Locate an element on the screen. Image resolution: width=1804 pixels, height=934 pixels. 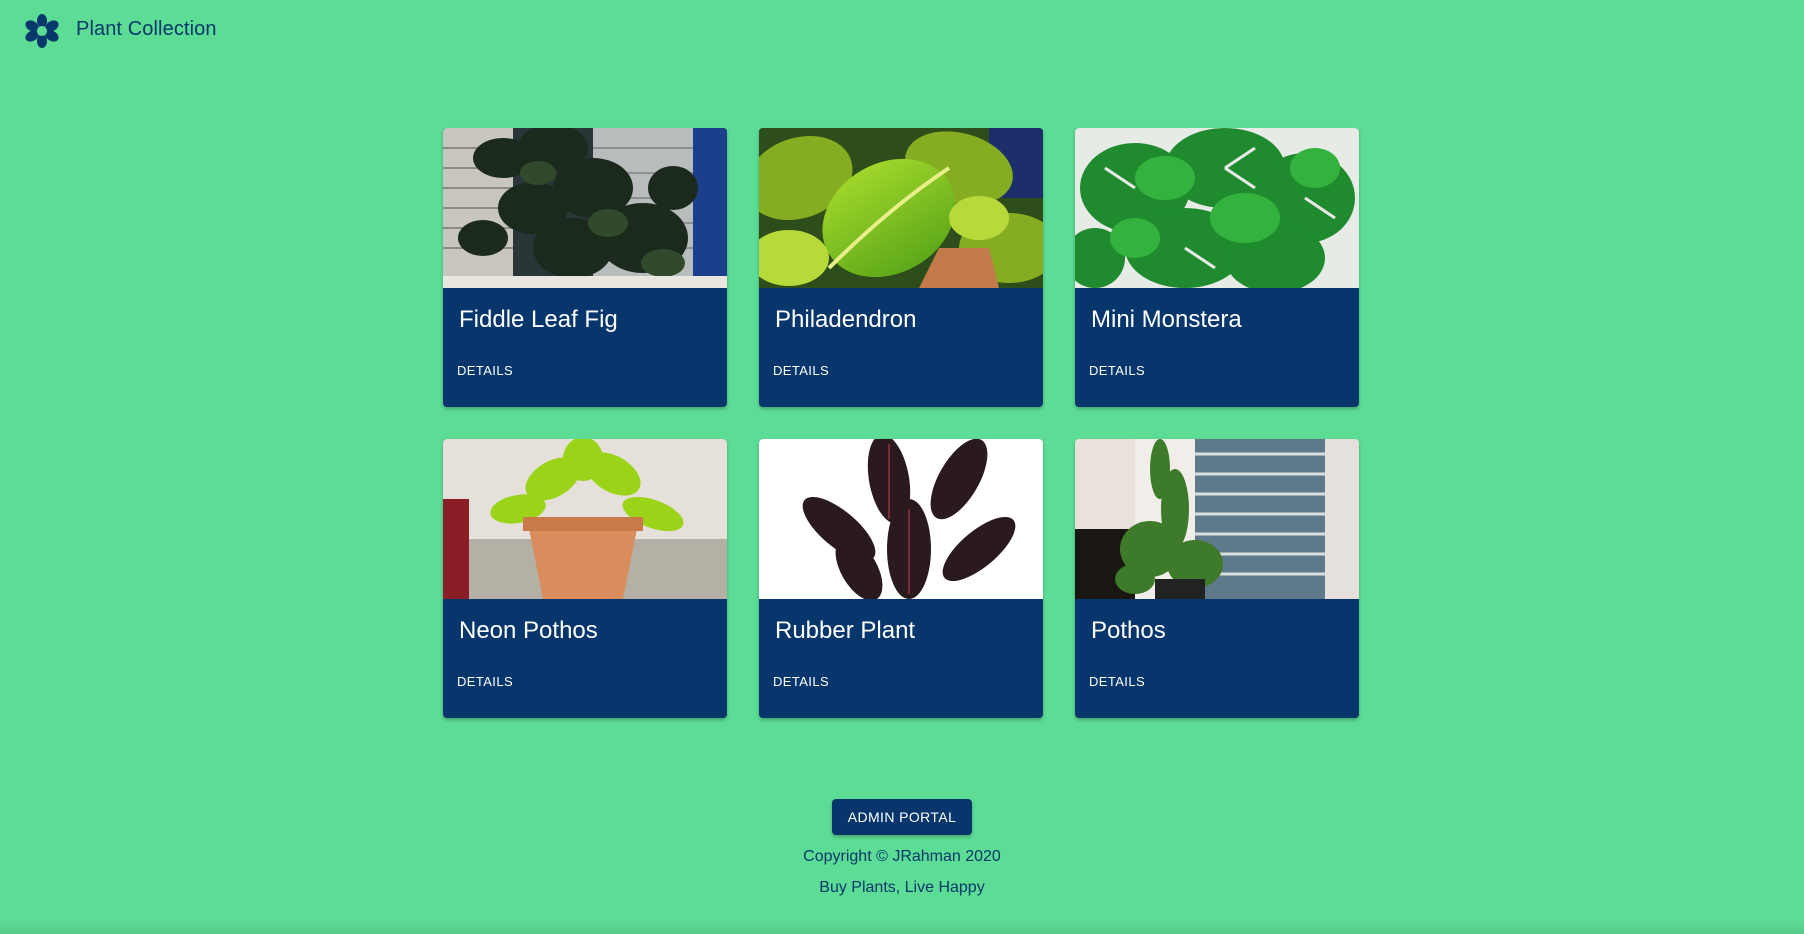
plant-name: Philadendron is located at coordinates (846, 319).